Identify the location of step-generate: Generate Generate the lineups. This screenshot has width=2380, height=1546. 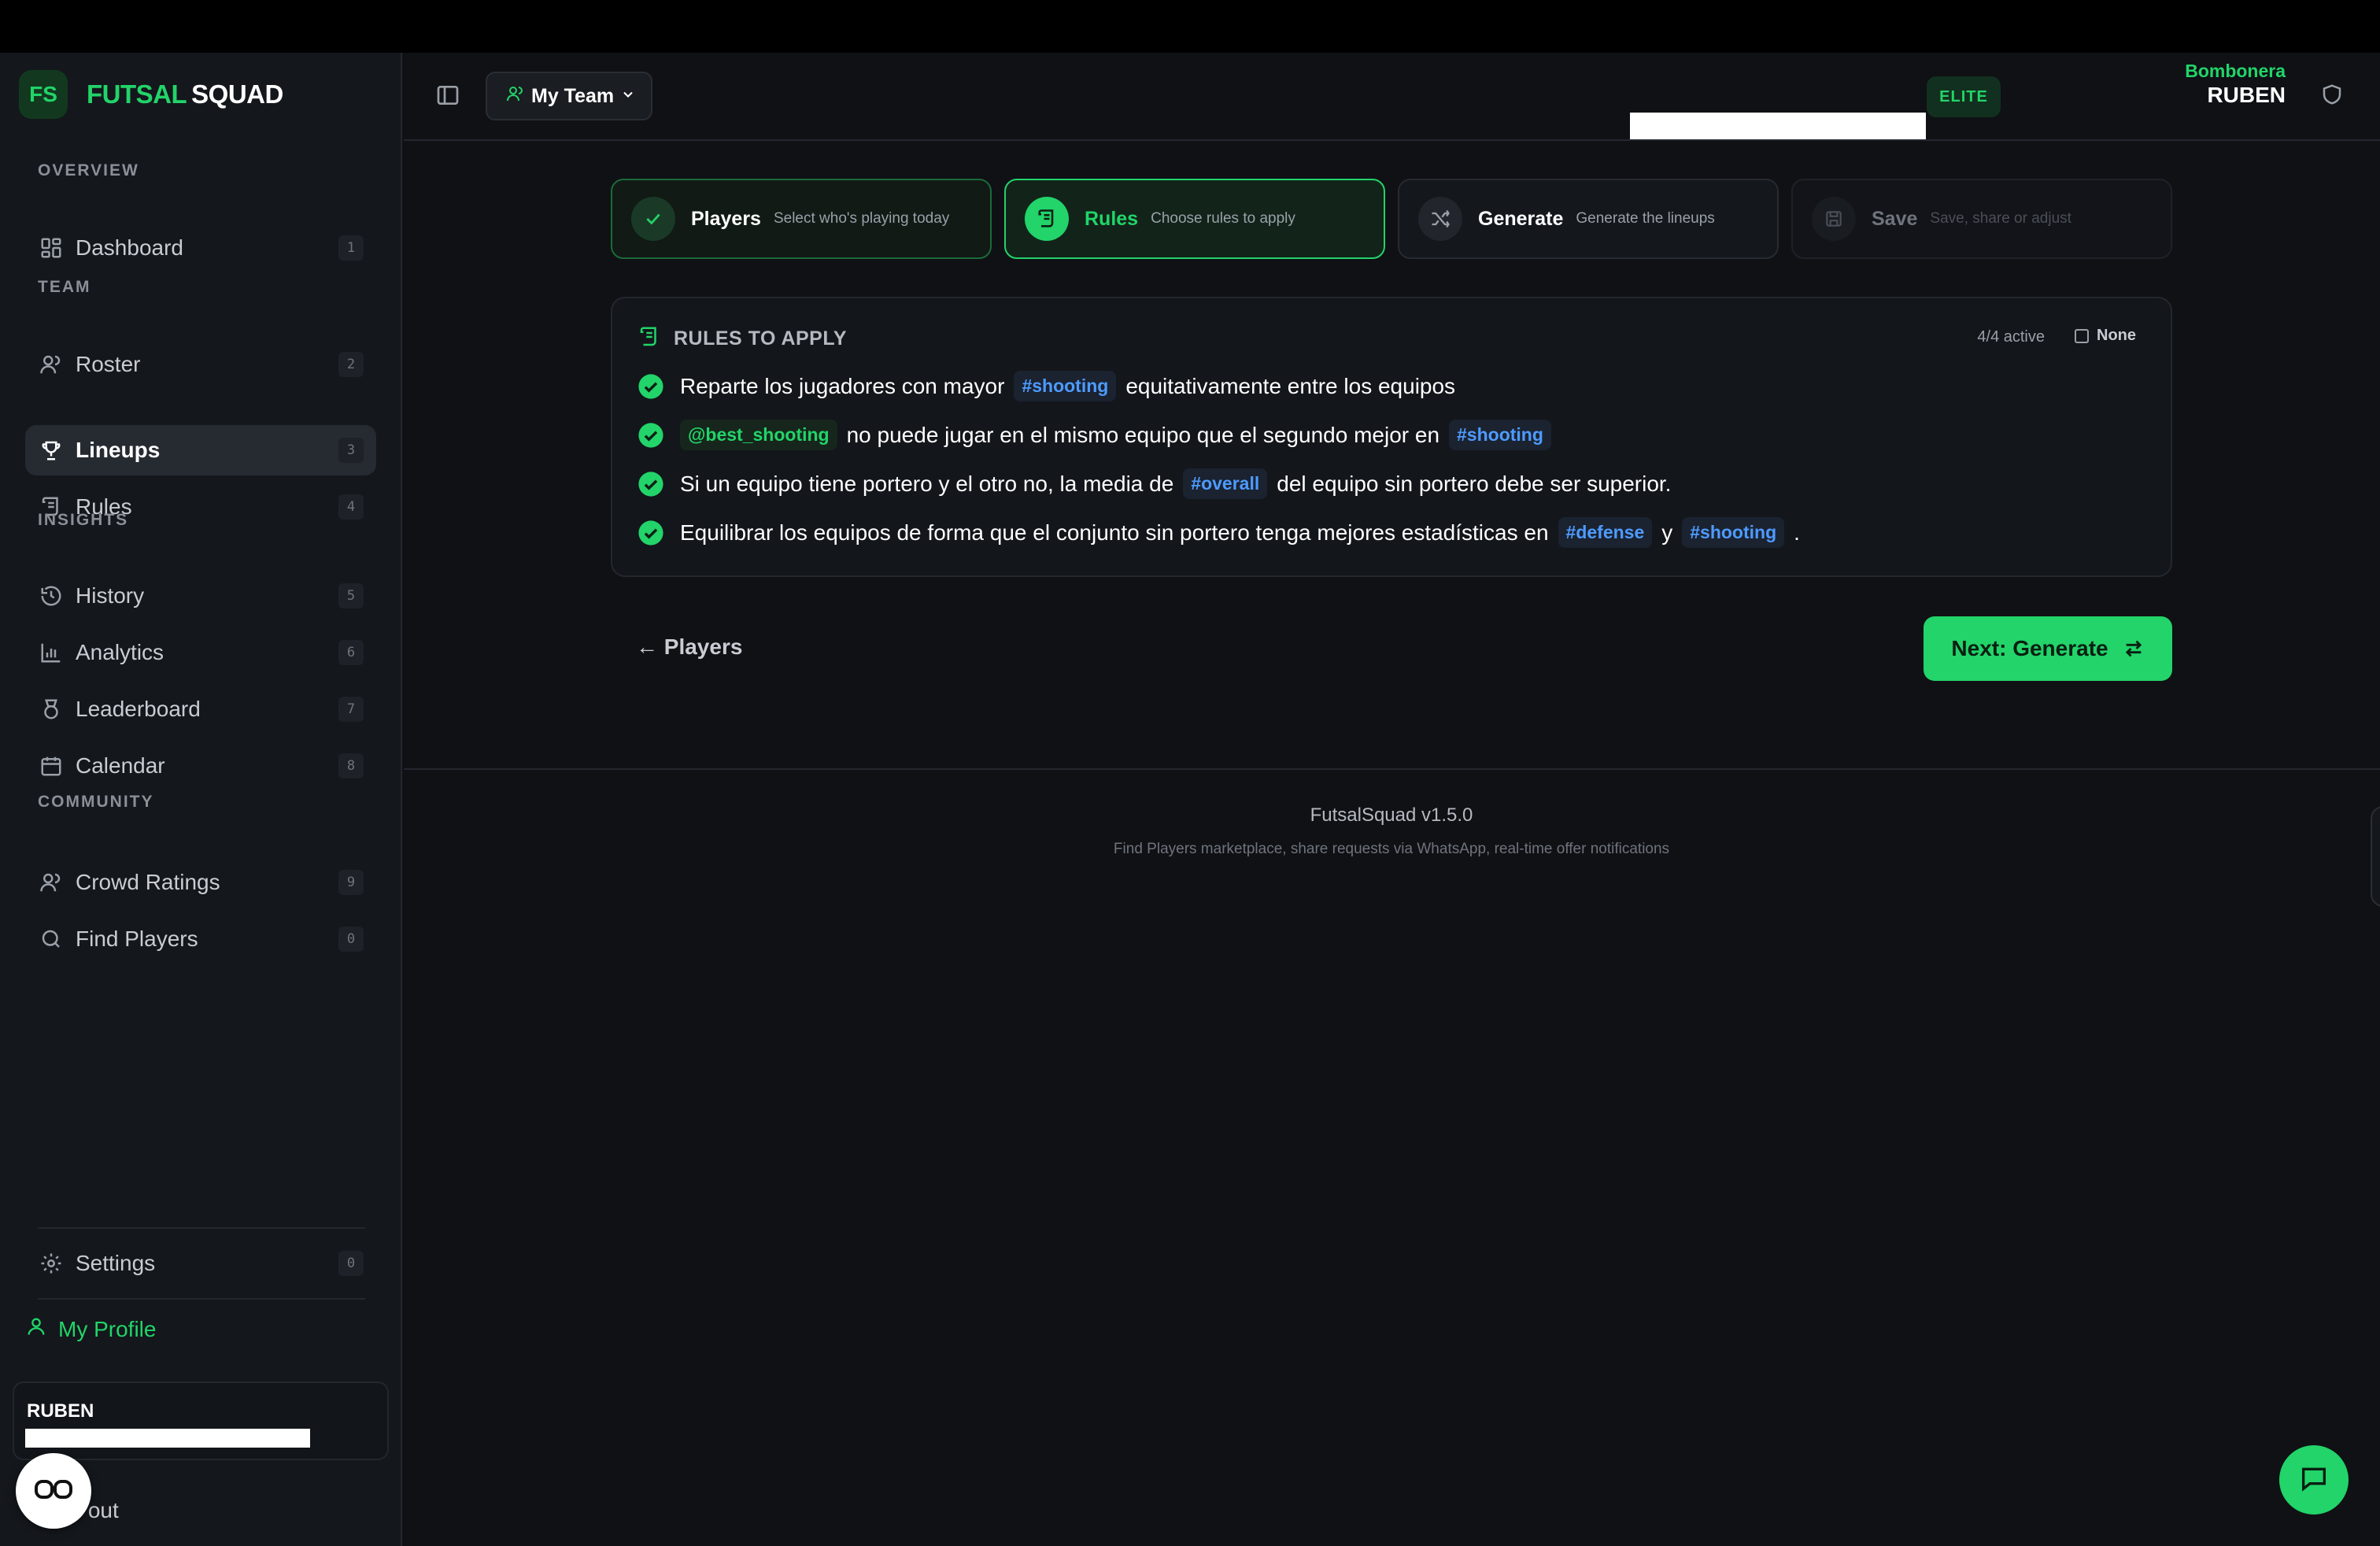
(1588, 219).